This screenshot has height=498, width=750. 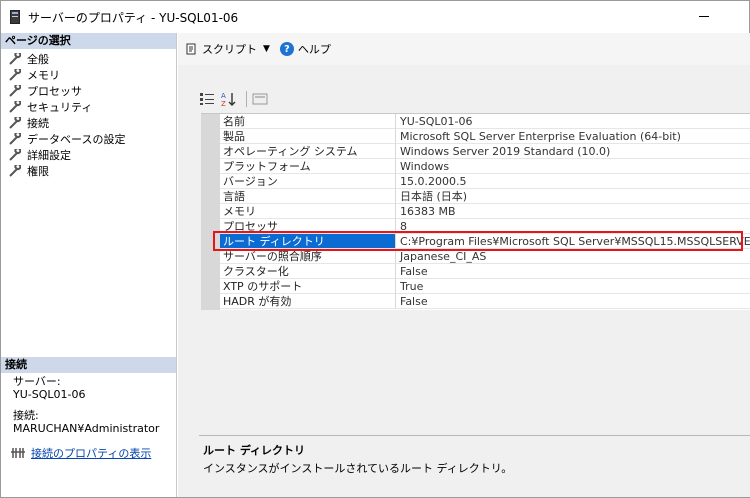 What do you see at coordinates (485, 196) in the screenshot?
I see `property-row-language: 言語 日本語 (日本)` at bounding box center [485, 196].